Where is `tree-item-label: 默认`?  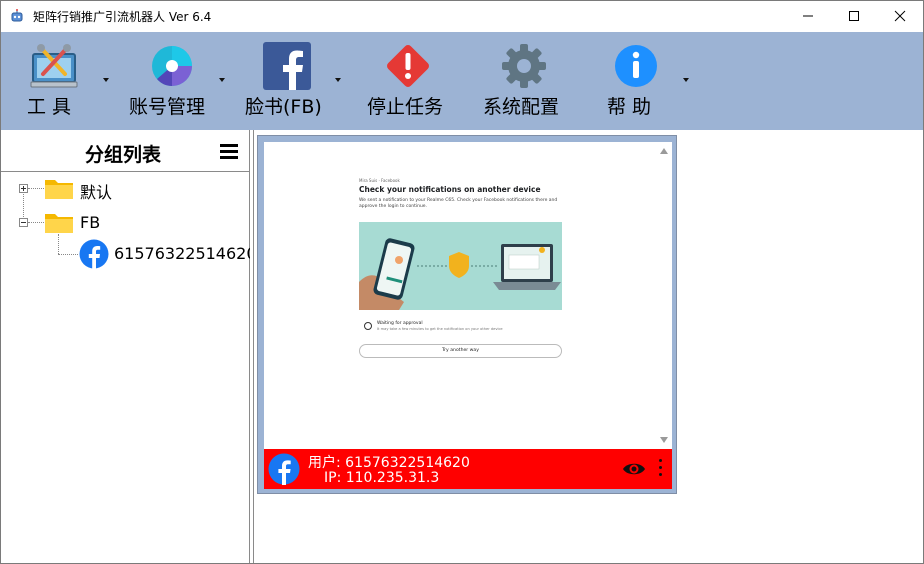
tree-item-label: 默认 is located at coordinates (96, 192).